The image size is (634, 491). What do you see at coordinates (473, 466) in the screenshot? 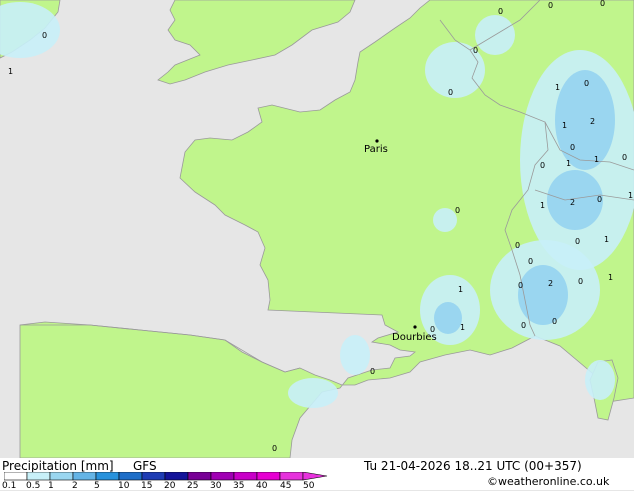
I see `datetime-label: Tu 21-04-2026 18..21 UTC (00+357)` at bounding box center [473, 466].